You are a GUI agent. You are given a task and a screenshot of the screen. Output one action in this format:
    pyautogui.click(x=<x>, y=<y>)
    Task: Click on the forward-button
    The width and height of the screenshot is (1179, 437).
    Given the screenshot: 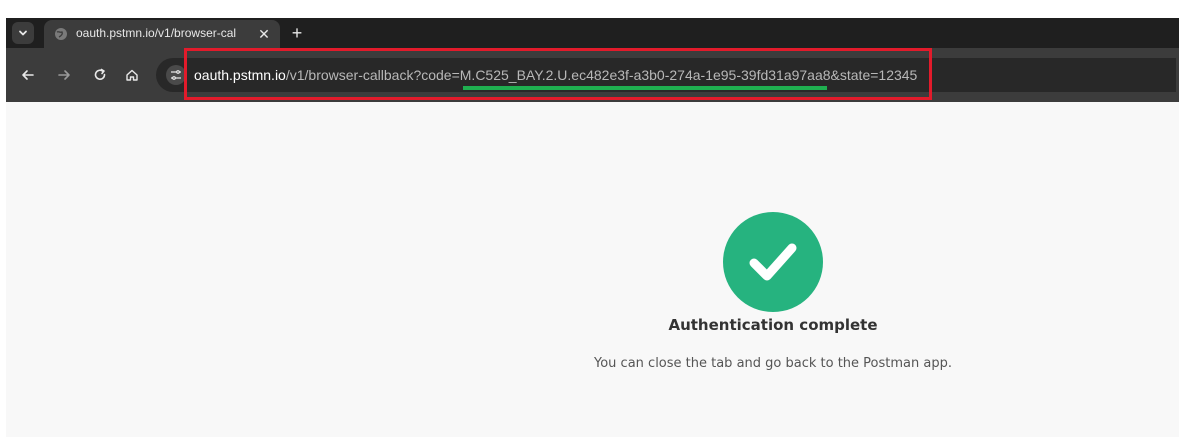 What is the action you would take?
    pyautogui.click(x=64, y=75)
    